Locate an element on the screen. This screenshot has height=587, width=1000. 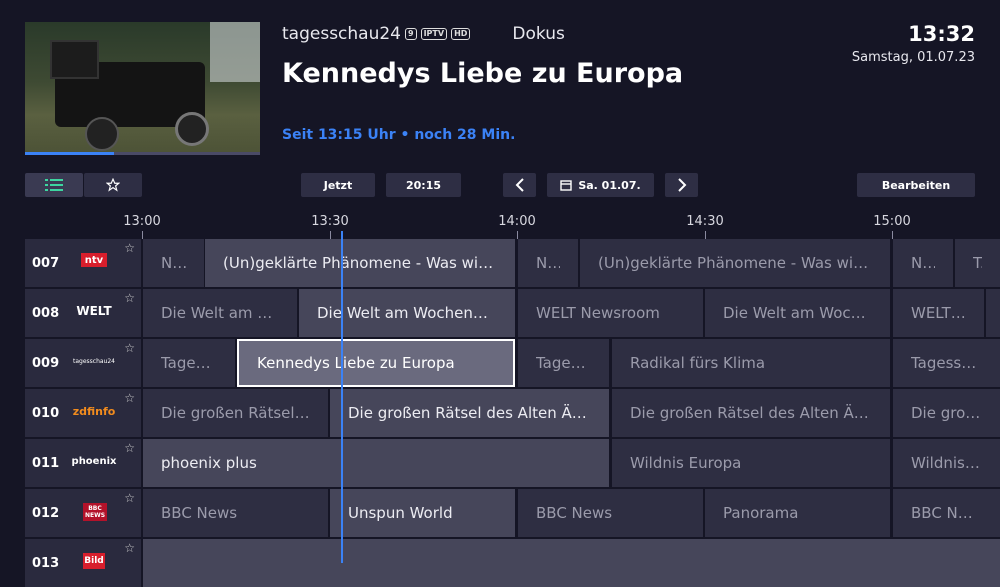
channel-number: 012 is located at coordinates (46, 513).